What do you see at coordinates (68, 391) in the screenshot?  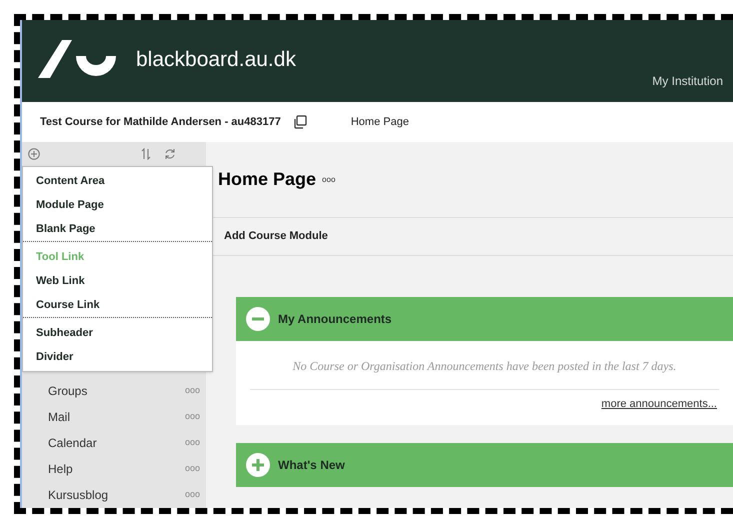 I see `sidebar-item: Groups` at bounding box center [68, 391].